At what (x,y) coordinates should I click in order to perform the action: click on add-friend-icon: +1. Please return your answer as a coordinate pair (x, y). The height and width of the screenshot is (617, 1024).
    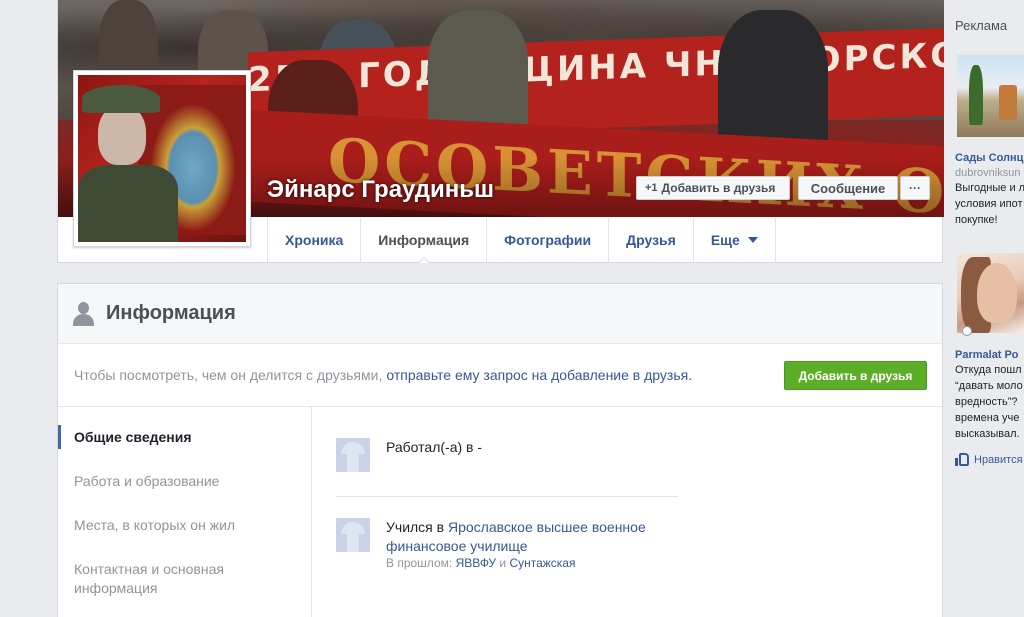
    Looking at the image, I should click on (651, 188).